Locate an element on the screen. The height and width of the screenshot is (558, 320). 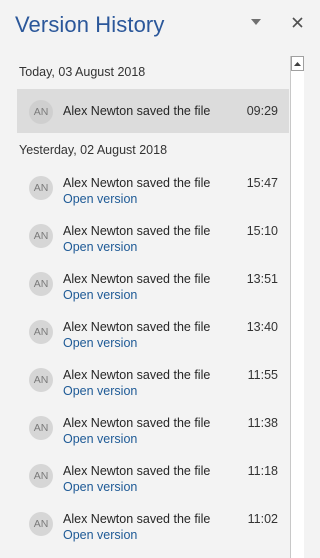
version-time: 15:47 is located at coordinates (262, 183).